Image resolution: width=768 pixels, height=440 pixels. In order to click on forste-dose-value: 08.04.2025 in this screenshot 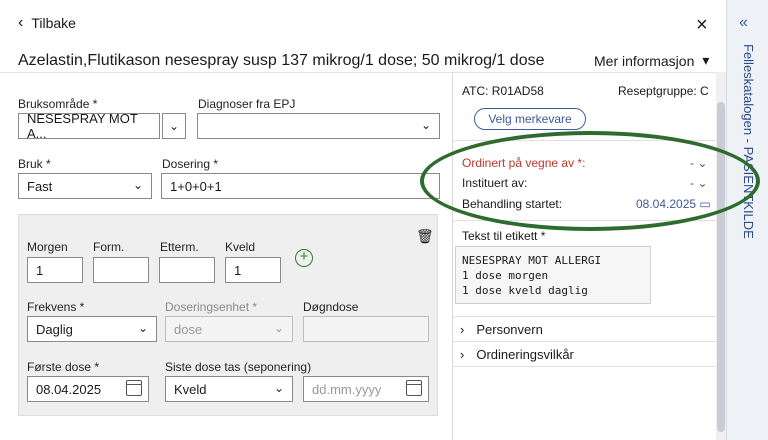, I will do `click(69, 389)`.